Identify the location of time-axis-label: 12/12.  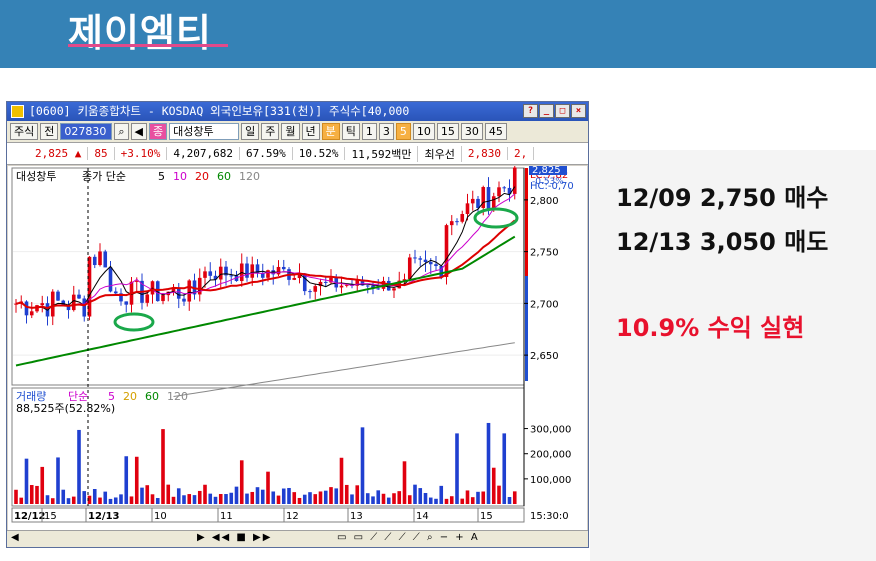
(30, 516).